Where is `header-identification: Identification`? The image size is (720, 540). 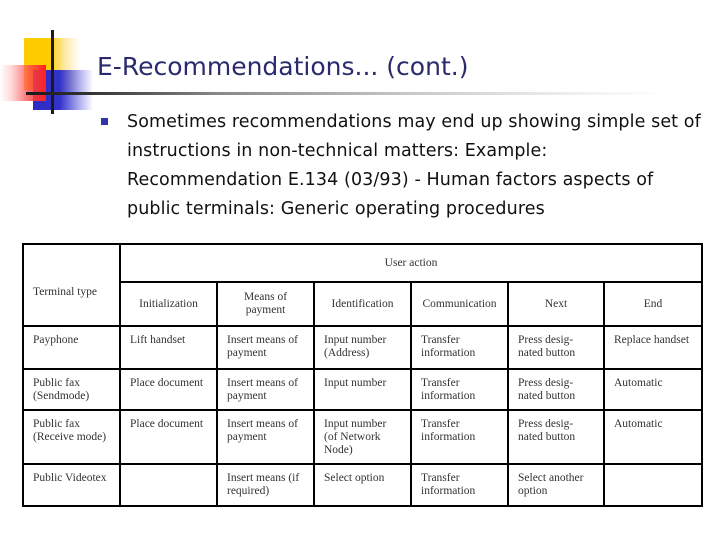
header-identification: Identification is located at coordinates (362, 304).